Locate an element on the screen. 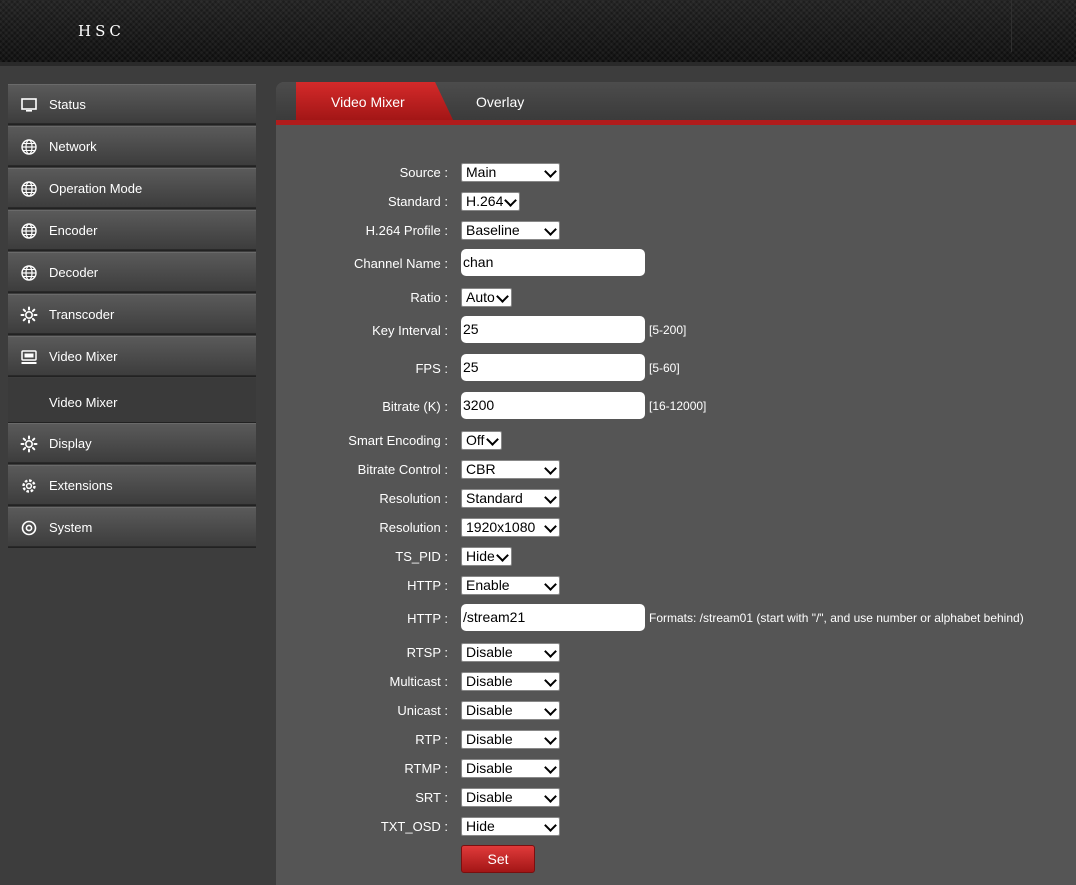 The image size is (1076, 885). sidebar-item-label: System is located at coordinates (71, 527).